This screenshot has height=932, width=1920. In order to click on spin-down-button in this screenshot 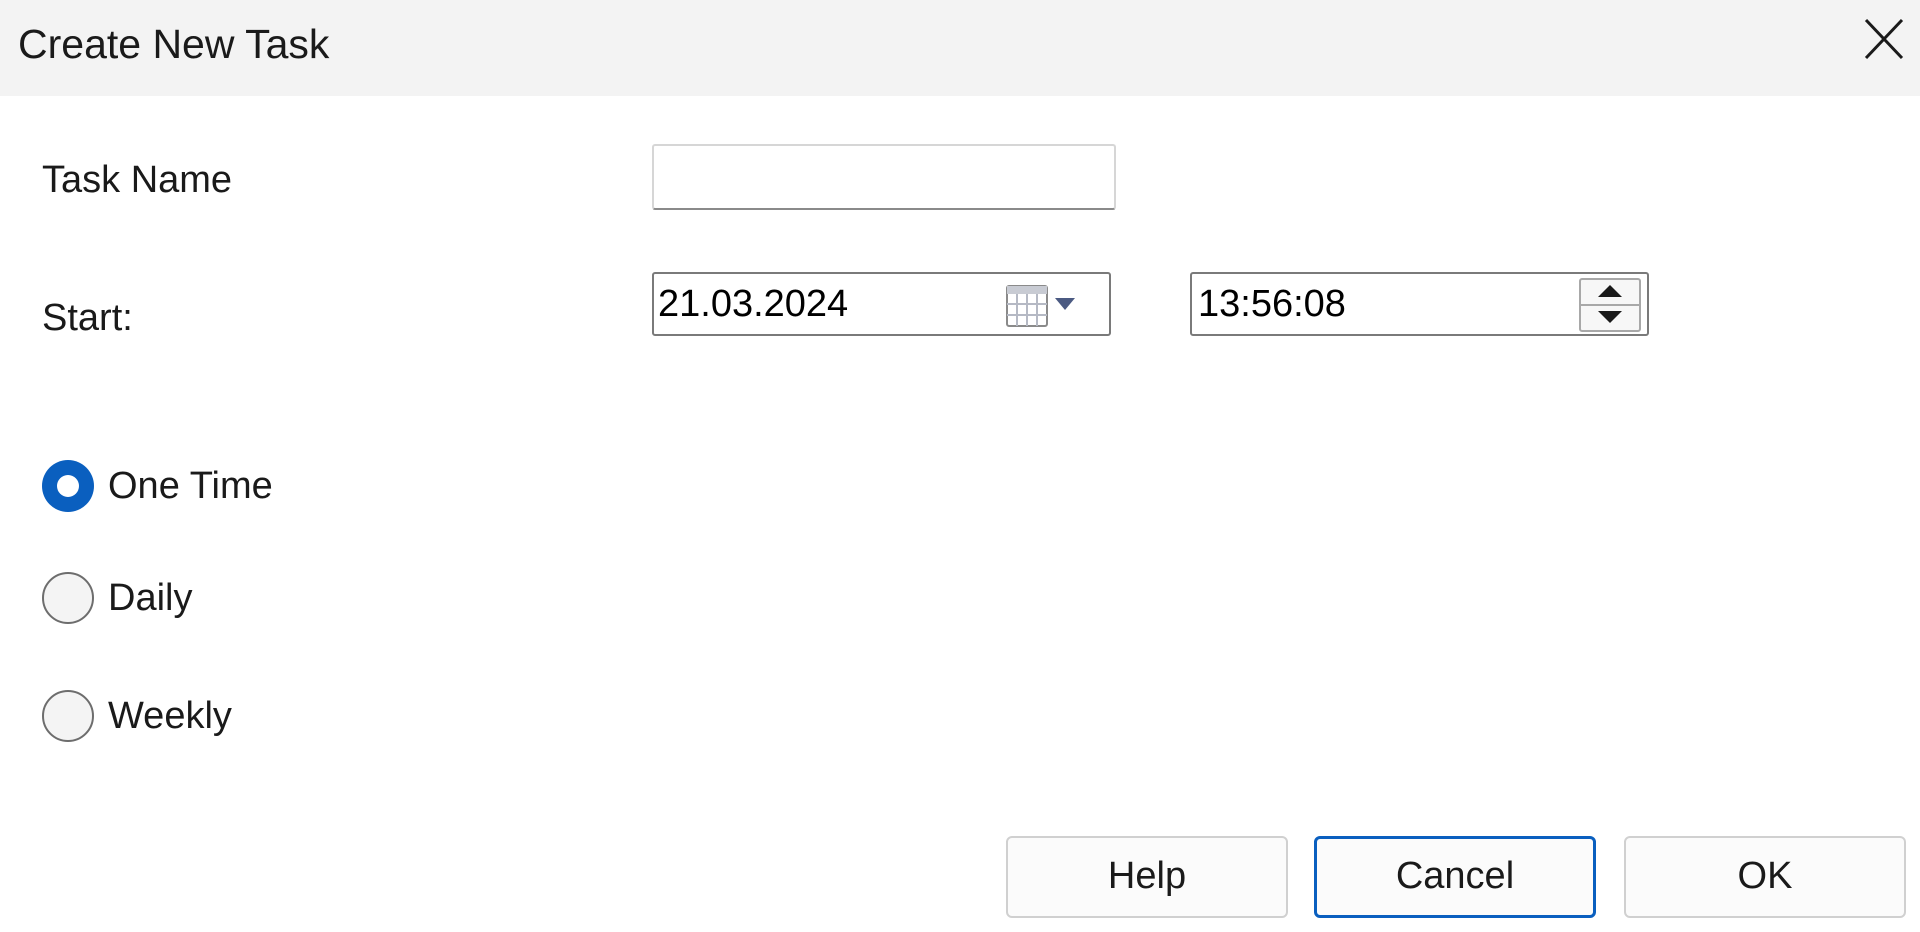, I will do `click(1610, 318)`.